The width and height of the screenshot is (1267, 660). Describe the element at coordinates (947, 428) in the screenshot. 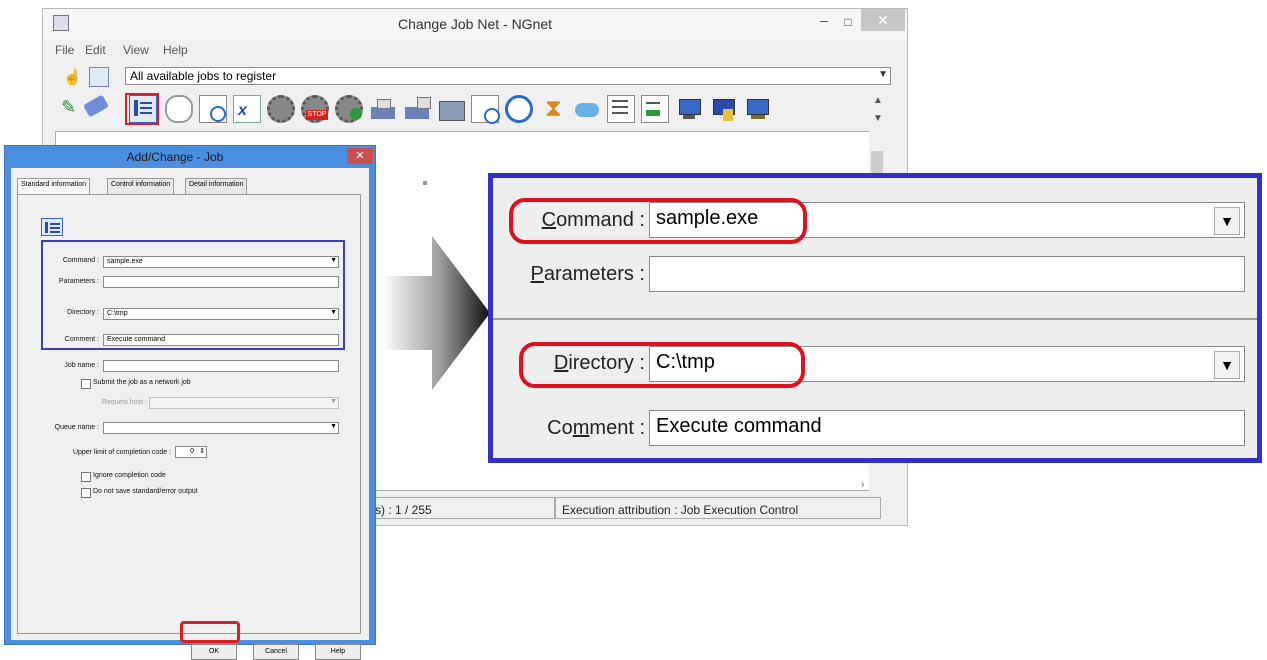

I see `zoom-comment-field: Execute command` at that location.